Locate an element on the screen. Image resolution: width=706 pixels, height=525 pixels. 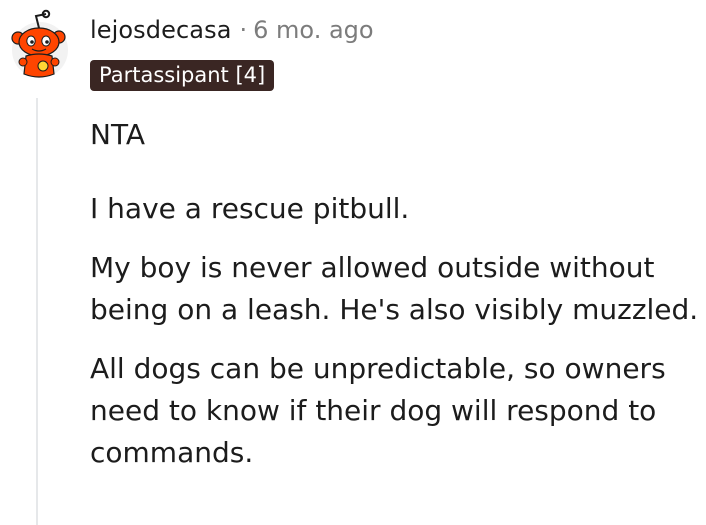
snoo-avatar-icon is located at coordinates (39, 42).